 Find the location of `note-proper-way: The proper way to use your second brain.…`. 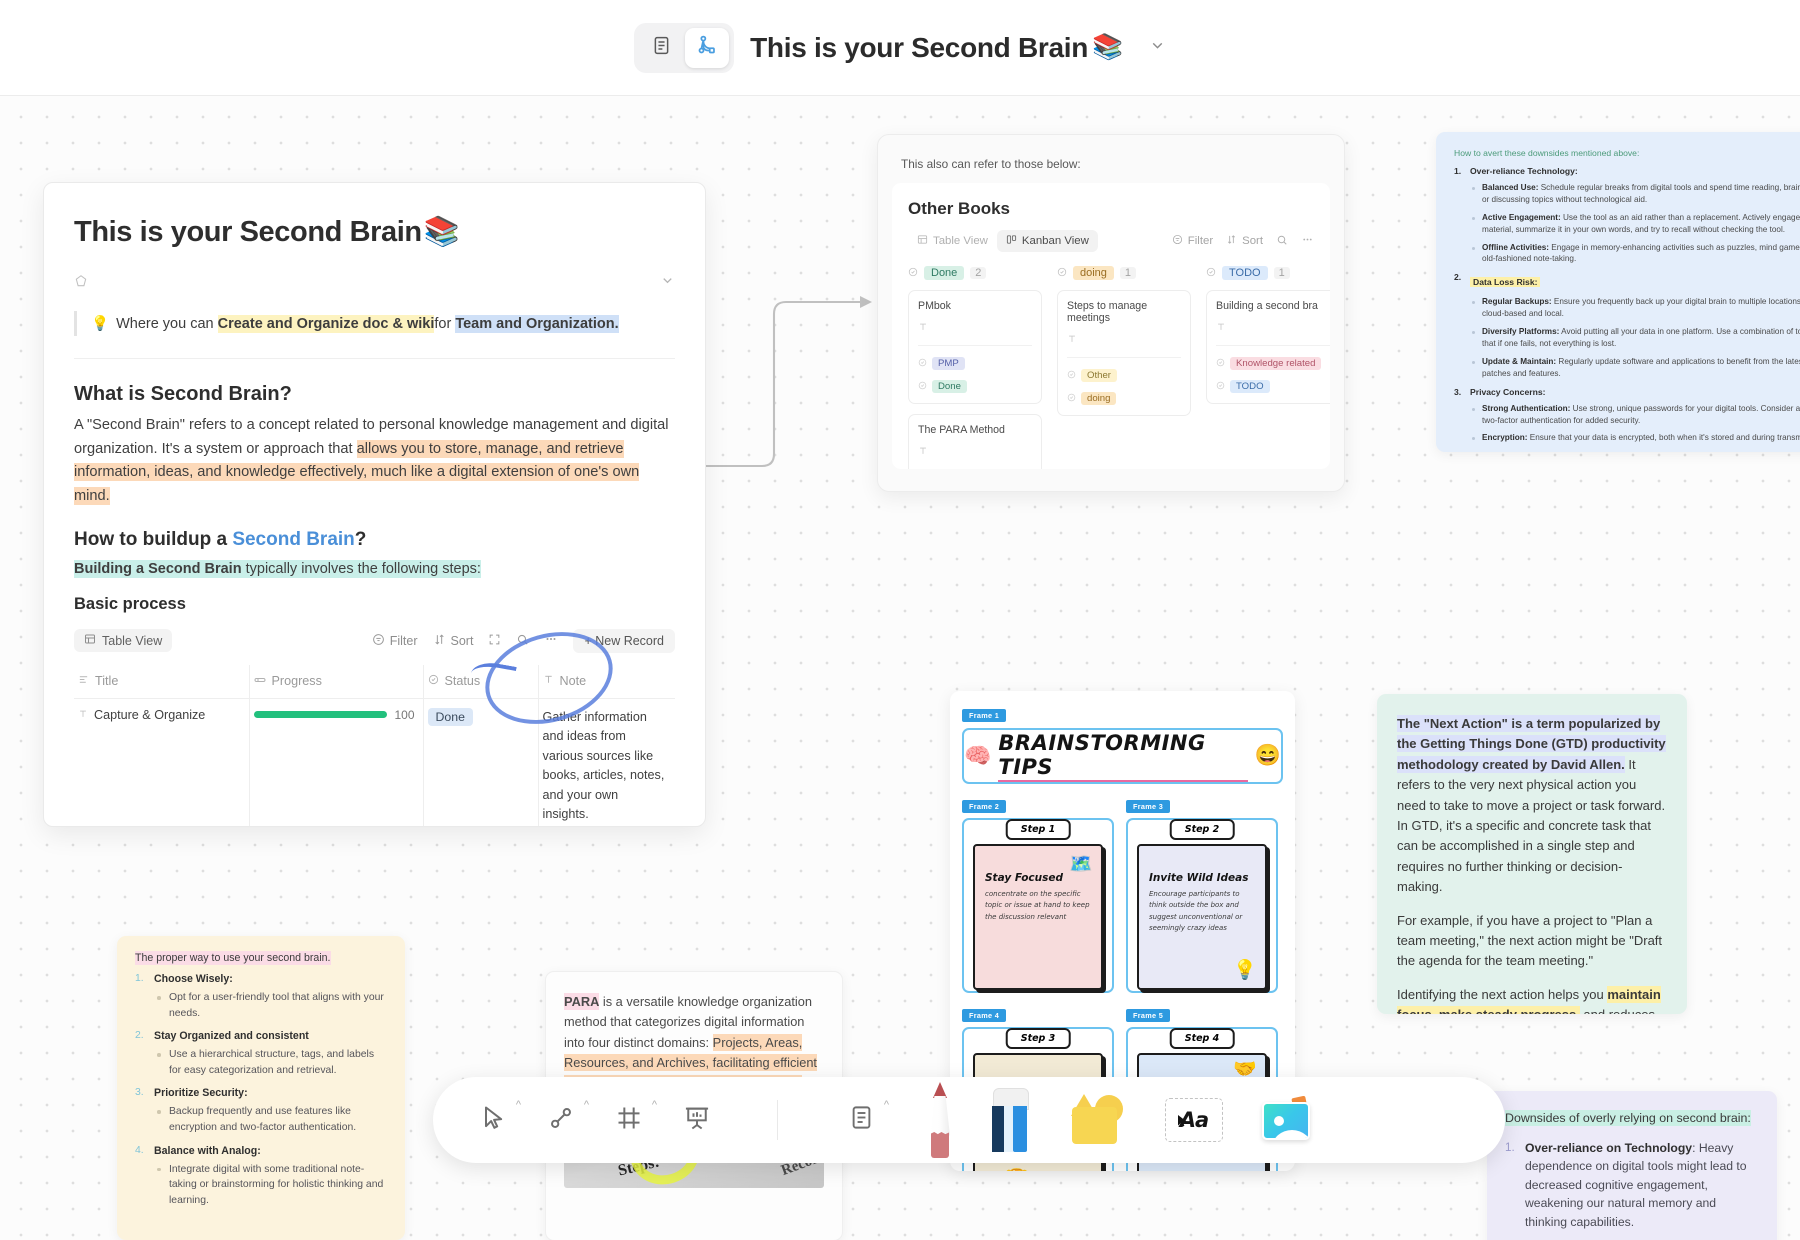

note-proper-way: The proper way to use your second brain.… is located at coordinates (261, 1088).